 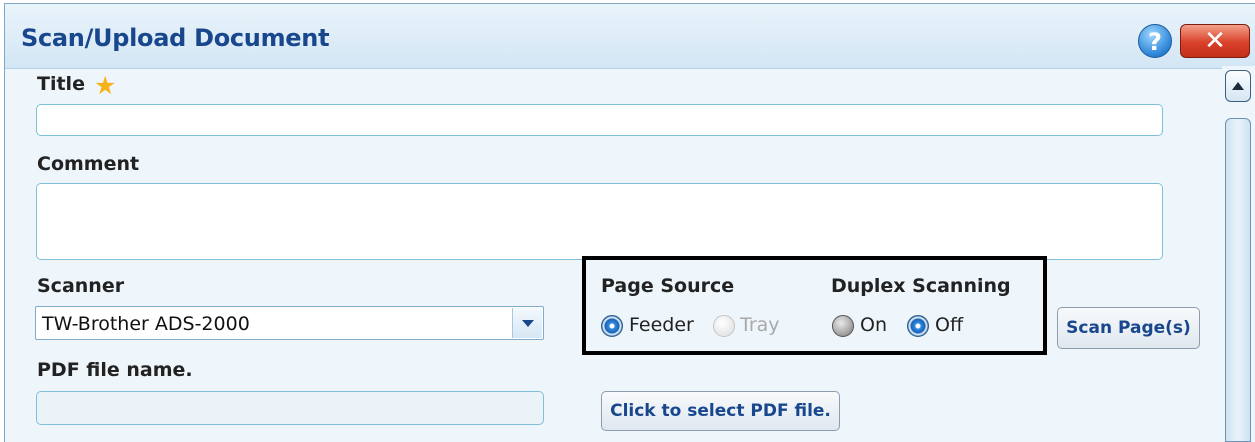 I want to click on duplex-on-radio-label: On, so click(x=873, y=325).